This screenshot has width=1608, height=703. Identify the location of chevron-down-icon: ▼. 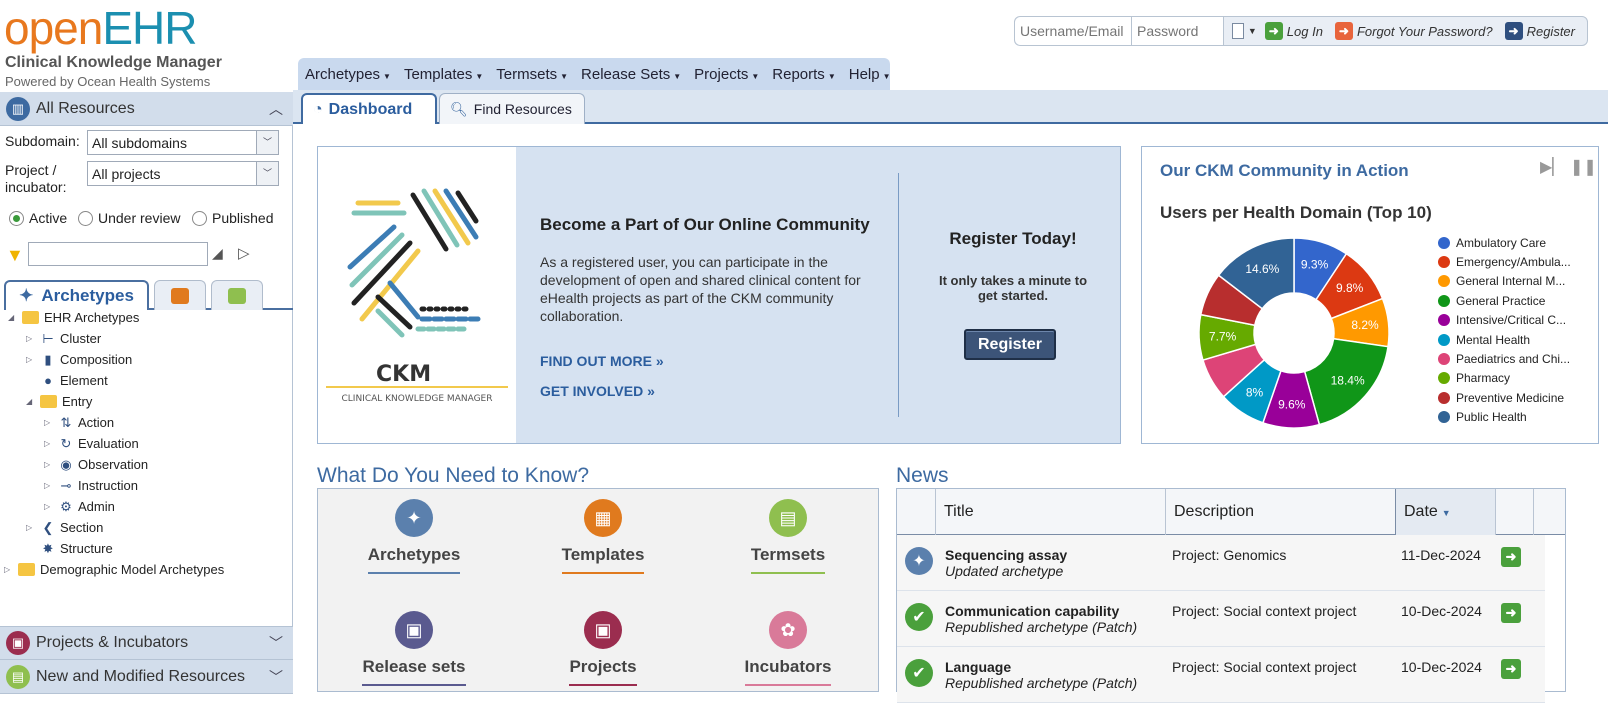
(1252, 31).